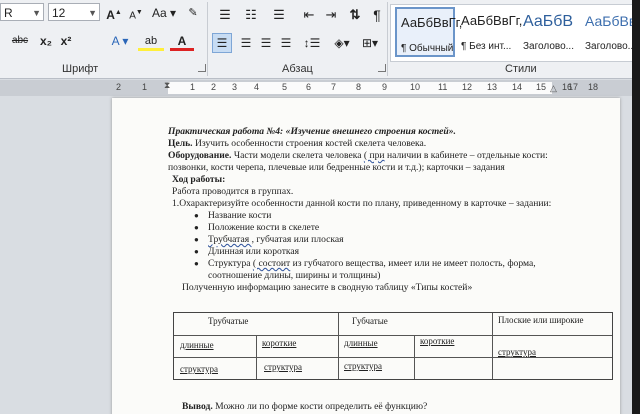  What do you see at coordinates (193, 13) in the screenshot?
I see `clear-formatting-icon: ✎` at bounding box center [193, 13].